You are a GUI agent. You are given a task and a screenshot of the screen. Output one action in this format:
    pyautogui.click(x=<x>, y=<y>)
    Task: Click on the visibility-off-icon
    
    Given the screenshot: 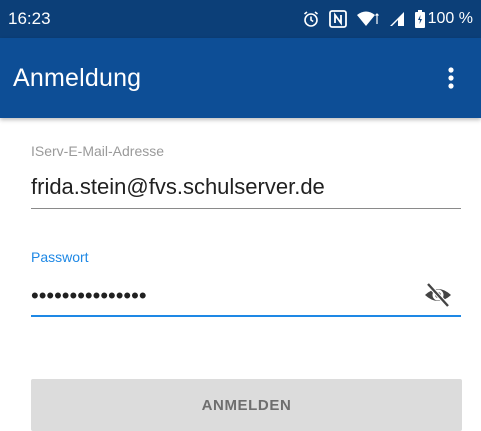 What is the action you would take?
    pyautogui.click(x=438, y=295)
    